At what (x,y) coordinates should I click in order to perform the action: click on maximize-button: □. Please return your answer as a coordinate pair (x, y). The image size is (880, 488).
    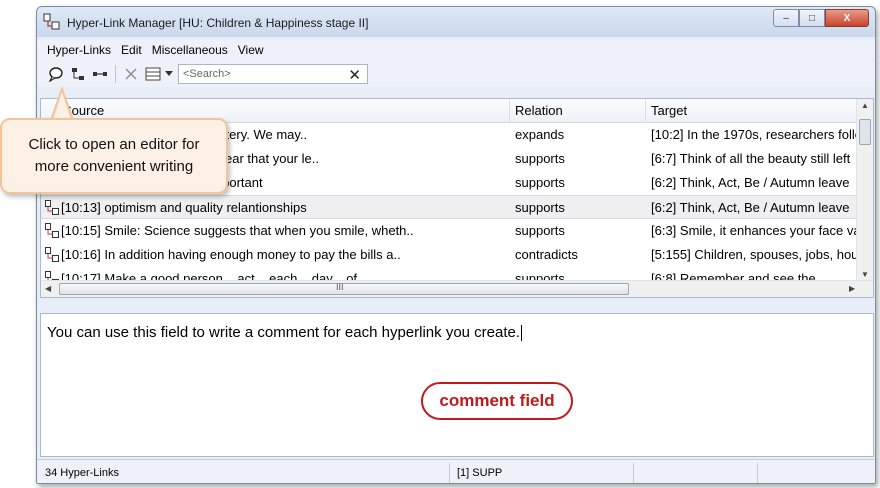
    Looking at the image, I should click on (812, 18).